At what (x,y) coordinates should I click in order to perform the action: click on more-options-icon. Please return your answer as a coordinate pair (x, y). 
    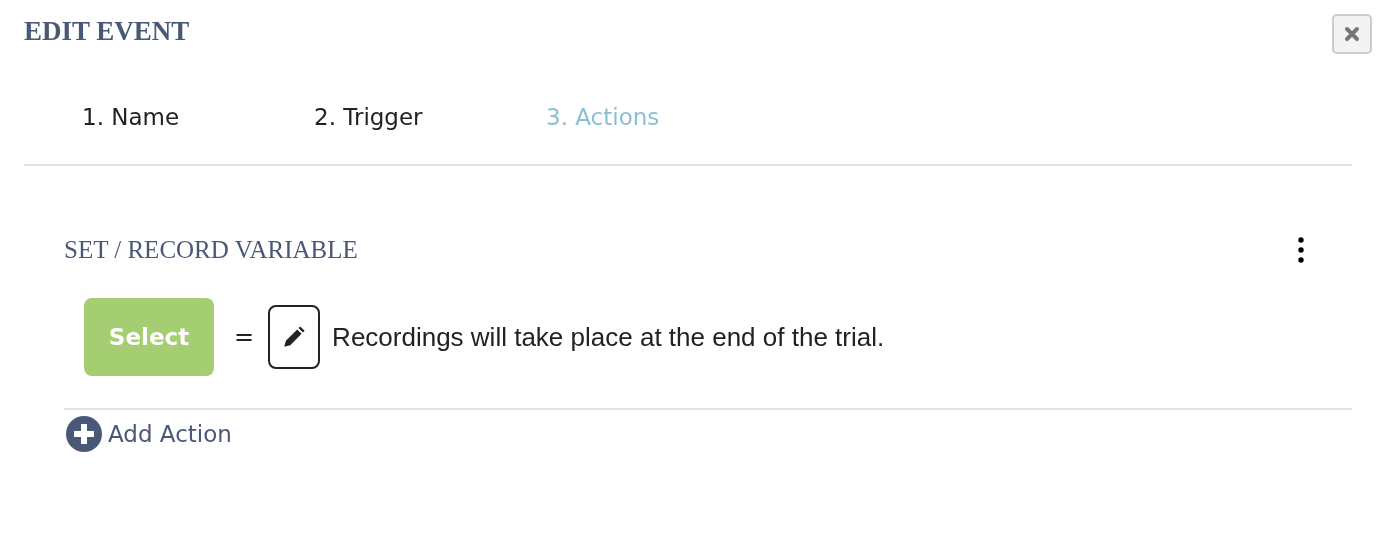
    Looking at the image, I should click on (1301, 250).